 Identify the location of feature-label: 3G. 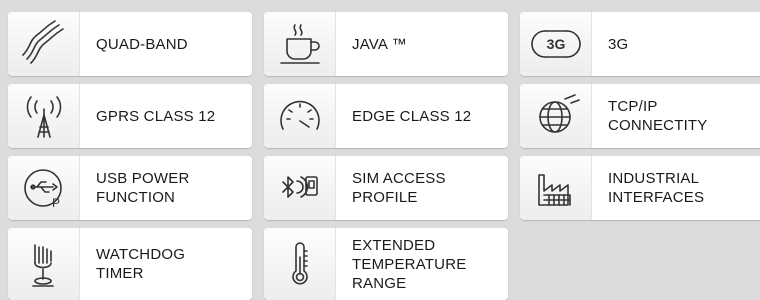
(618, 44).